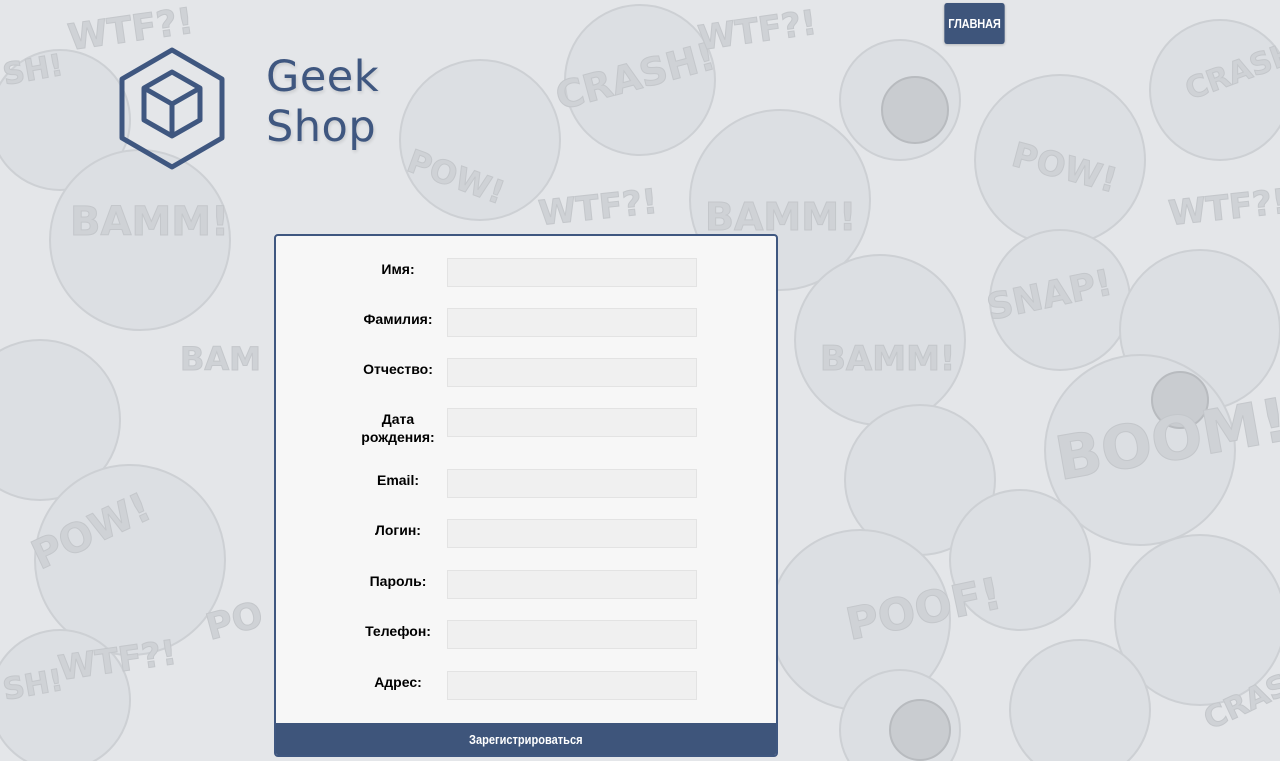  I want to click on login-field, so click(572, 533).